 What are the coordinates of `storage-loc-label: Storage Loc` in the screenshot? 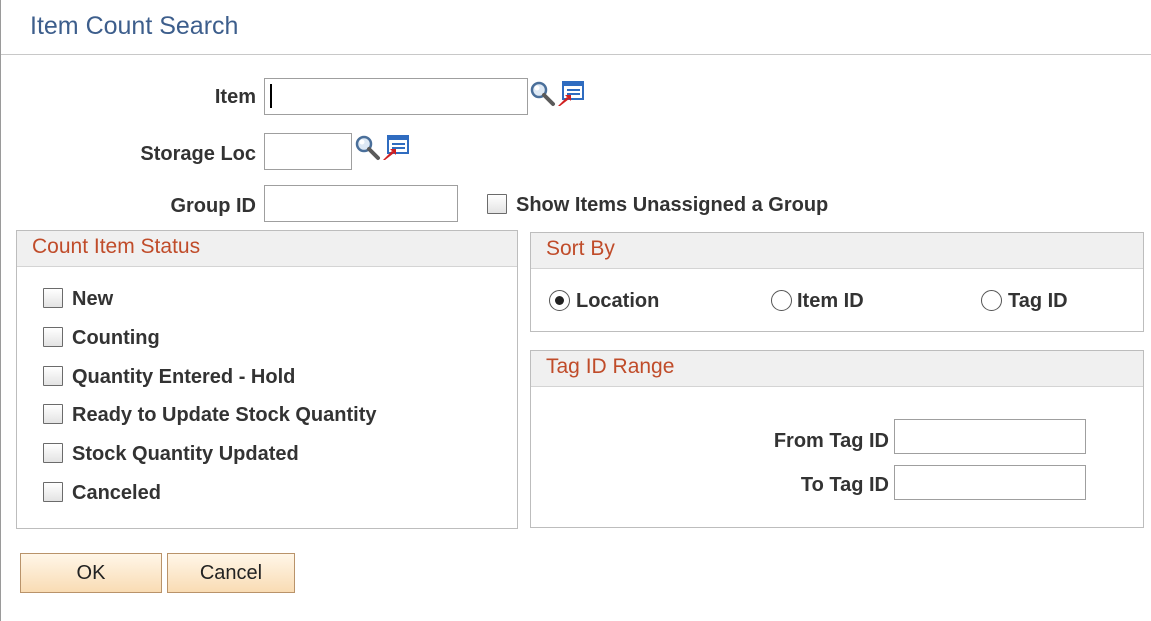 It's located at (198, 154).